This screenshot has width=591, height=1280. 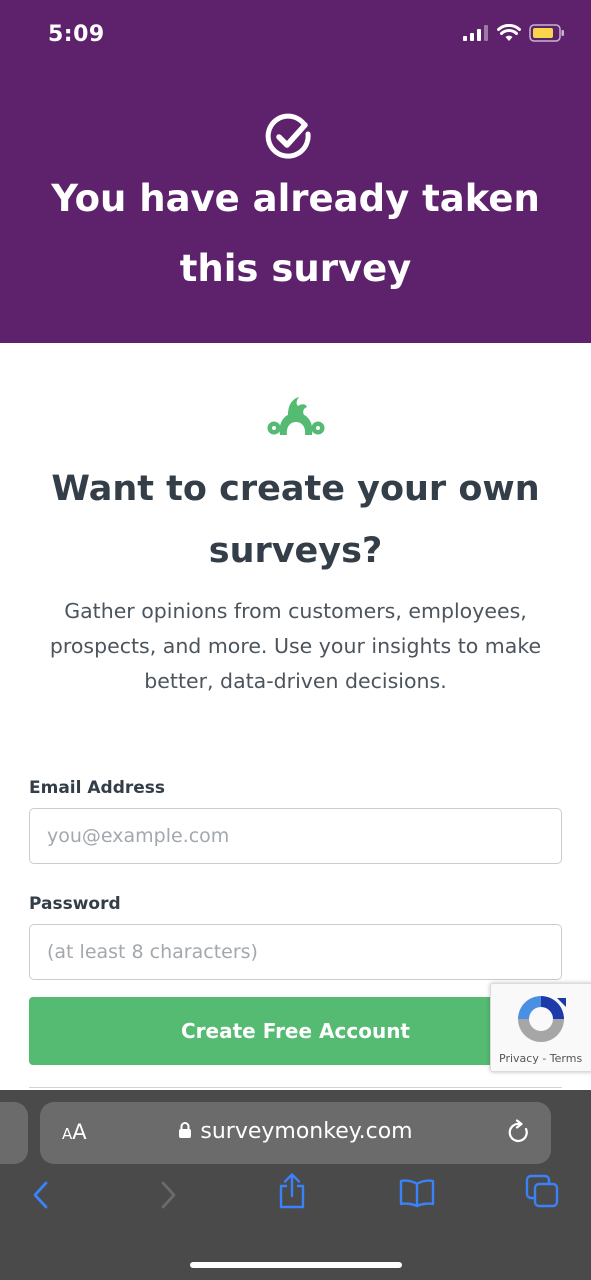 What do you see at coordinates (295, 489) in the screenshot?
I see `cta-heading-line: Want to create your own` at bounding box center [295, 489].